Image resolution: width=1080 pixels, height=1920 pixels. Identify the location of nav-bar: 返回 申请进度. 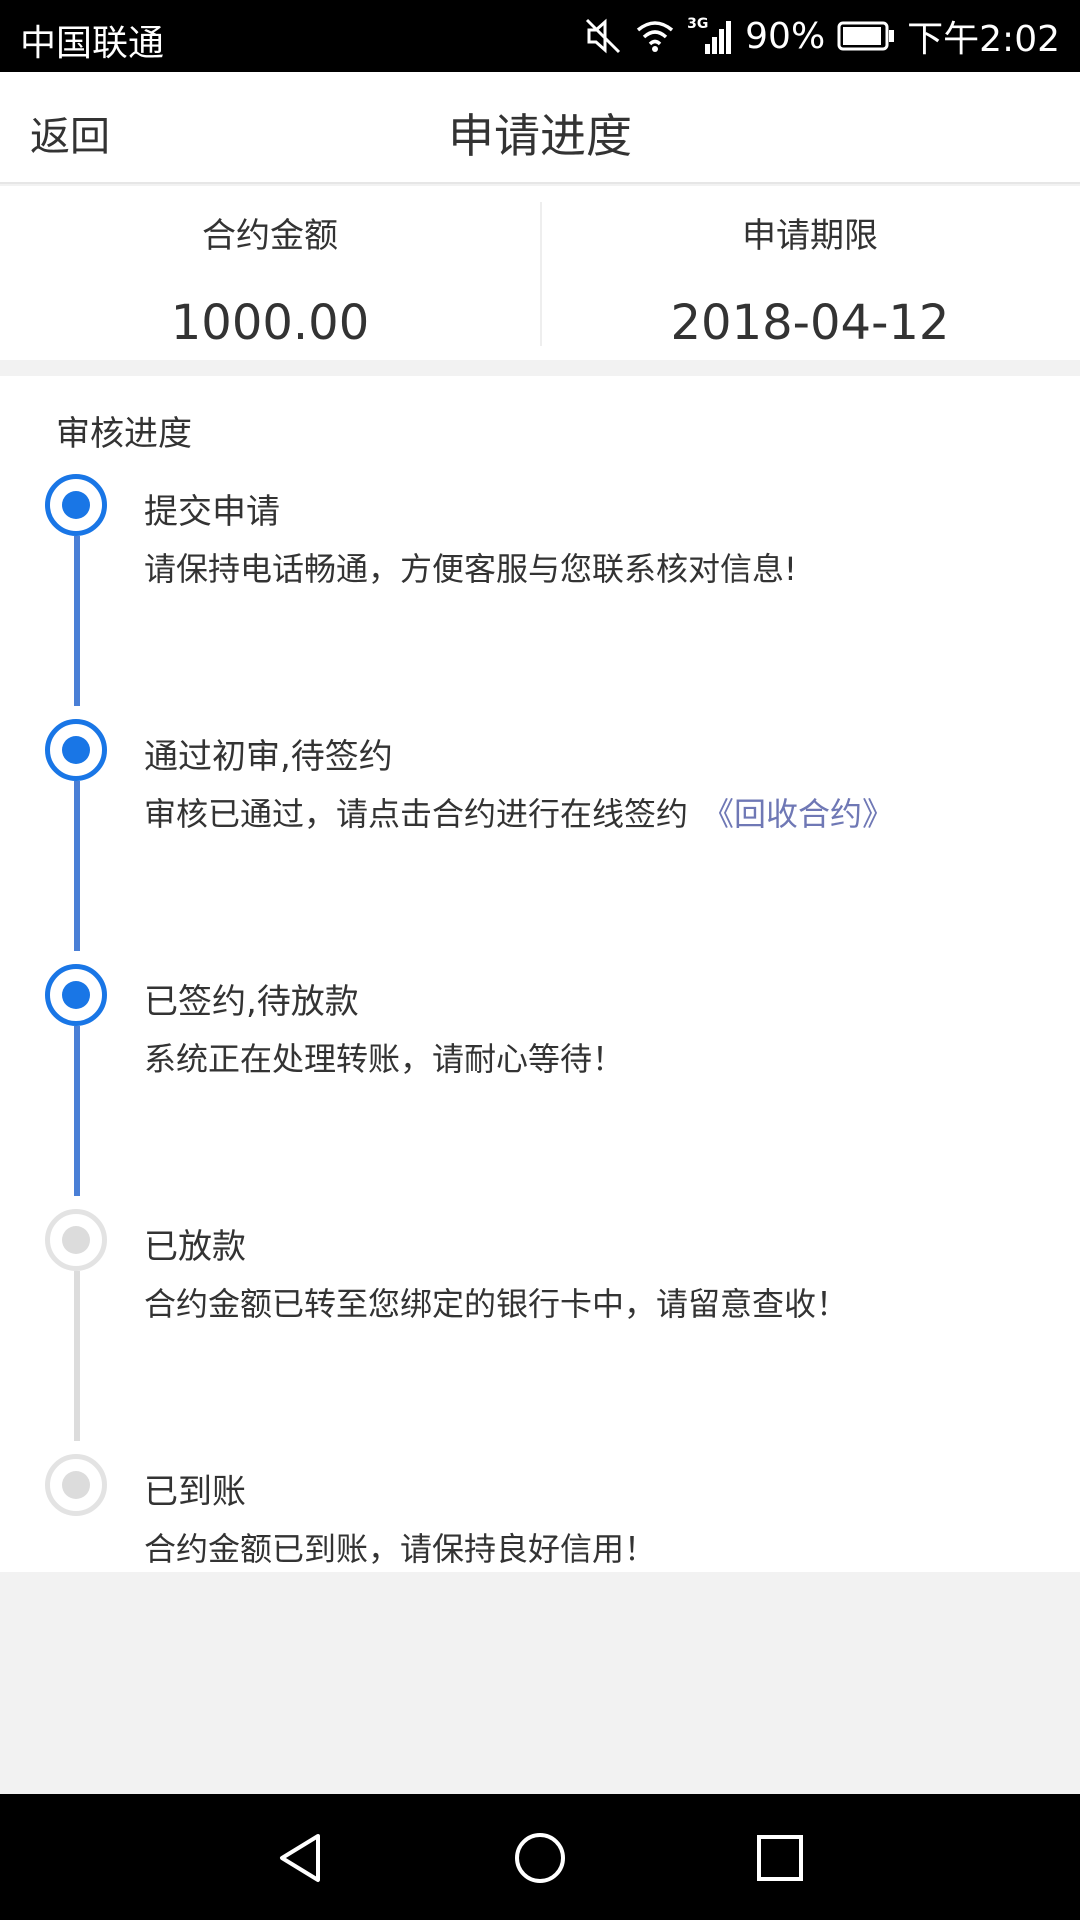
(540, 128).